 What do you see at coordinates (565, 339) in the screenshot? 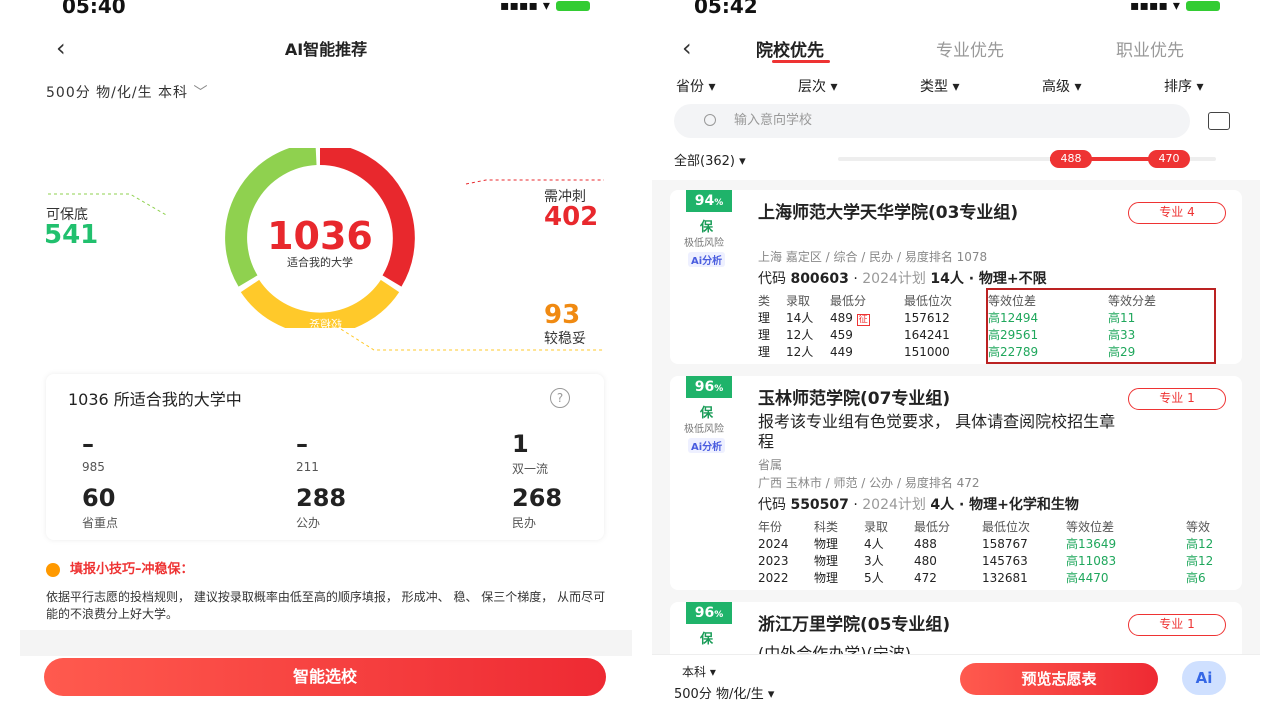
I see `wen-label: 较稳妥` at bounding box center [565, 339].